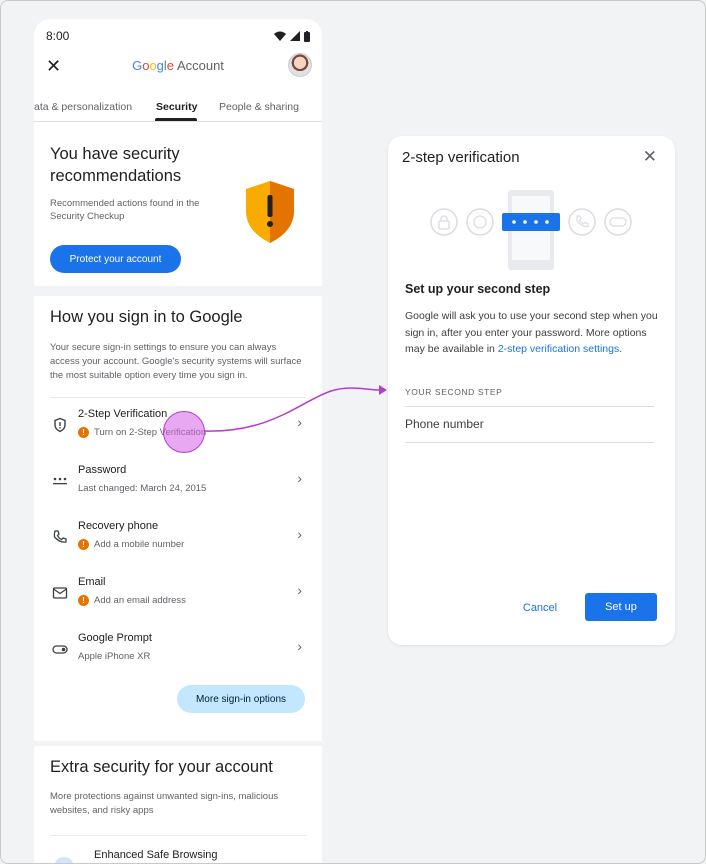 This screenshot has height=864, width=706. Describe the element at coordinates (454, 392) in the screenshot. I see `second-step-label: YOUR SECOND STEP` at that location.